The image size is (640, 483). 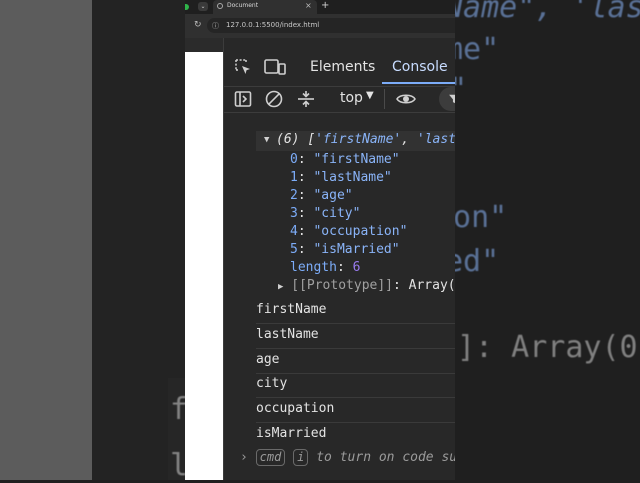 I want to click on entry-value: "age", so click(x=333, y=195).